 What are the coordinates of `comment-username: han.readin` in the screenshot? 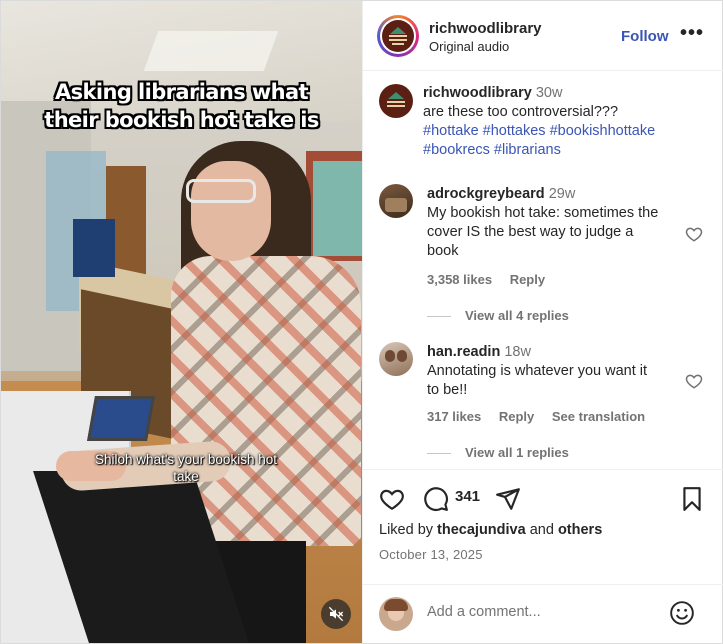 It's located at (463, 352).